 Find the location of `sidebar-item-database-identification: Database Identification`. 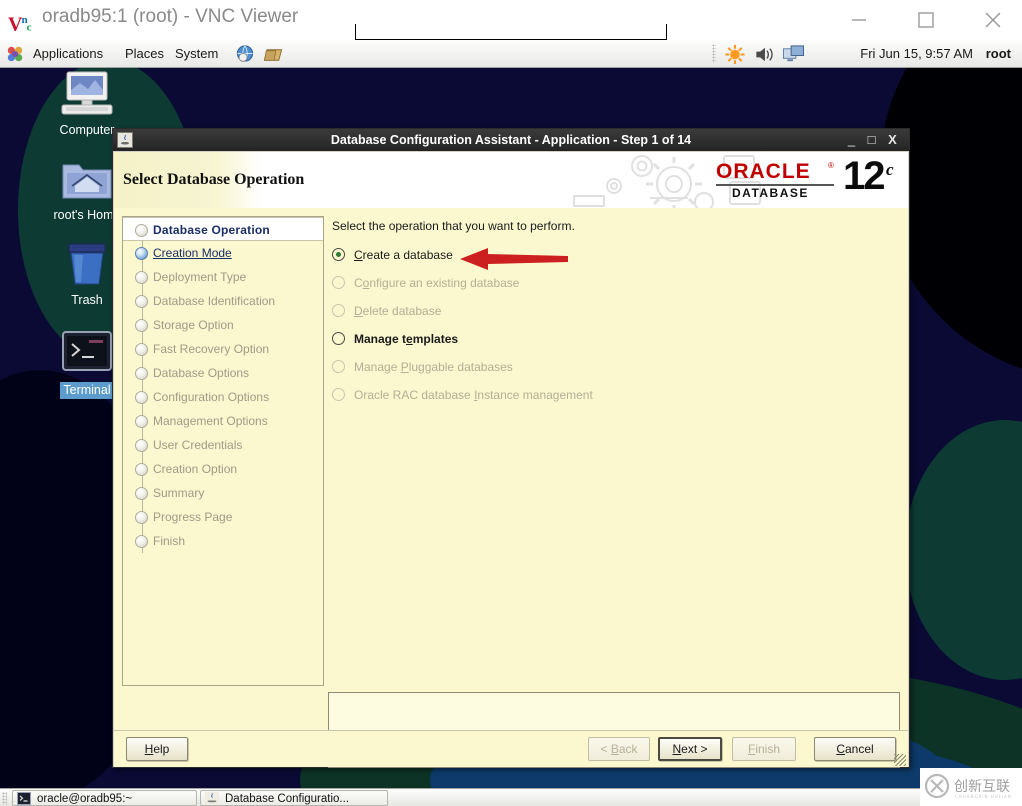

sidebar-item-database-identification: Database Identification is located at coordinates (223, 301).